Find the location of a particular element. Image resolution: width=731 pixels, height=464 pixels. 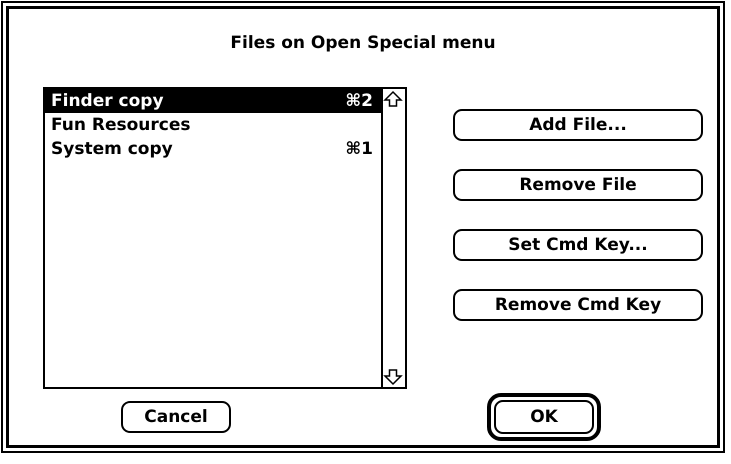

scroll-bar is located at coordinates (393, 238).